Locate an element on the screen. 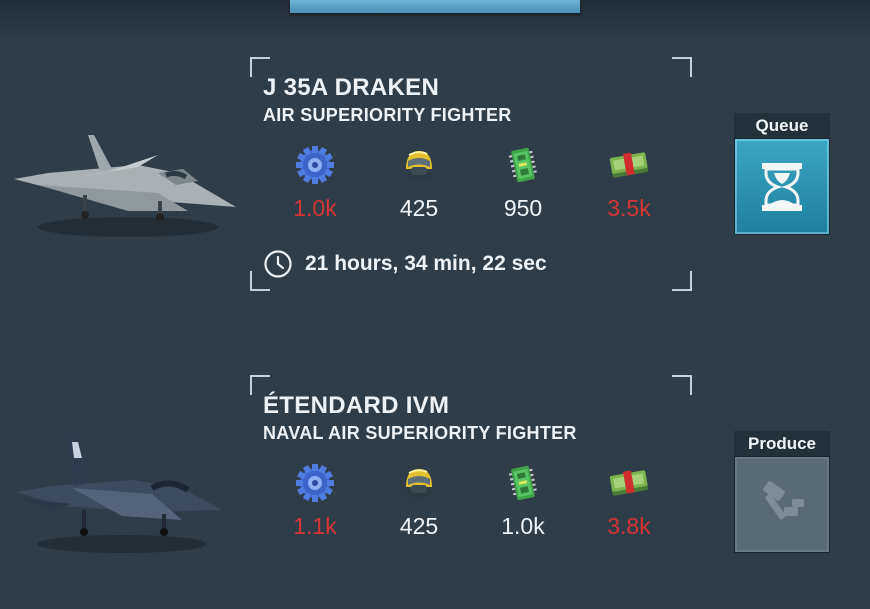 The image size is (870, 609). active-tab-indicator is located at coordinates (435, 6).